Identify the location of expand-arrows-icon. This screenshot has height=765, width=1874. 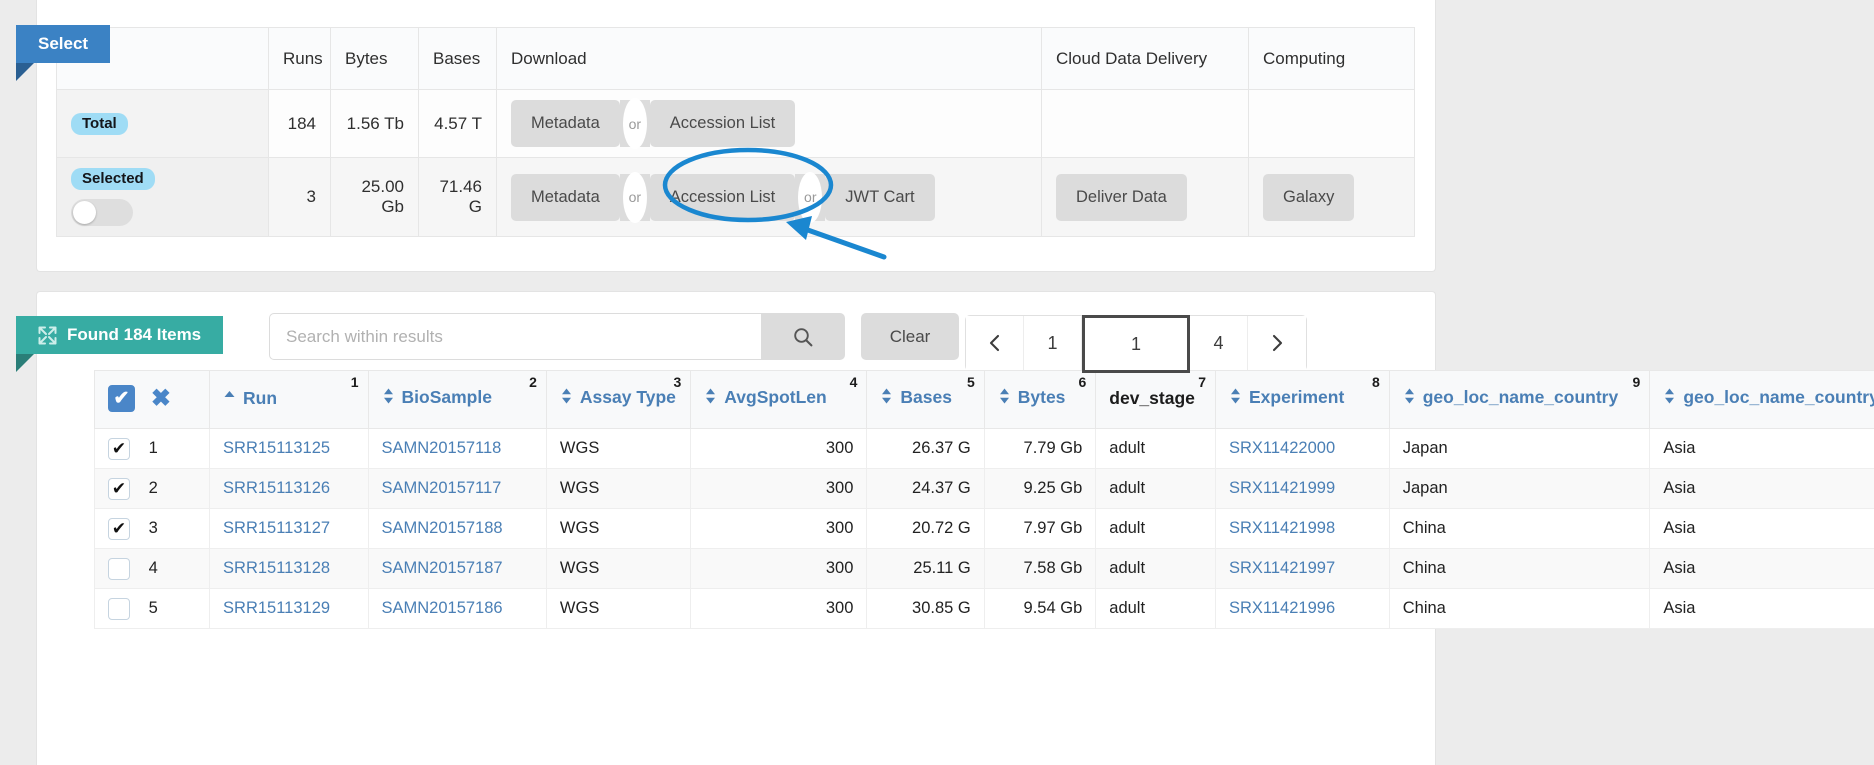
(47, 335).